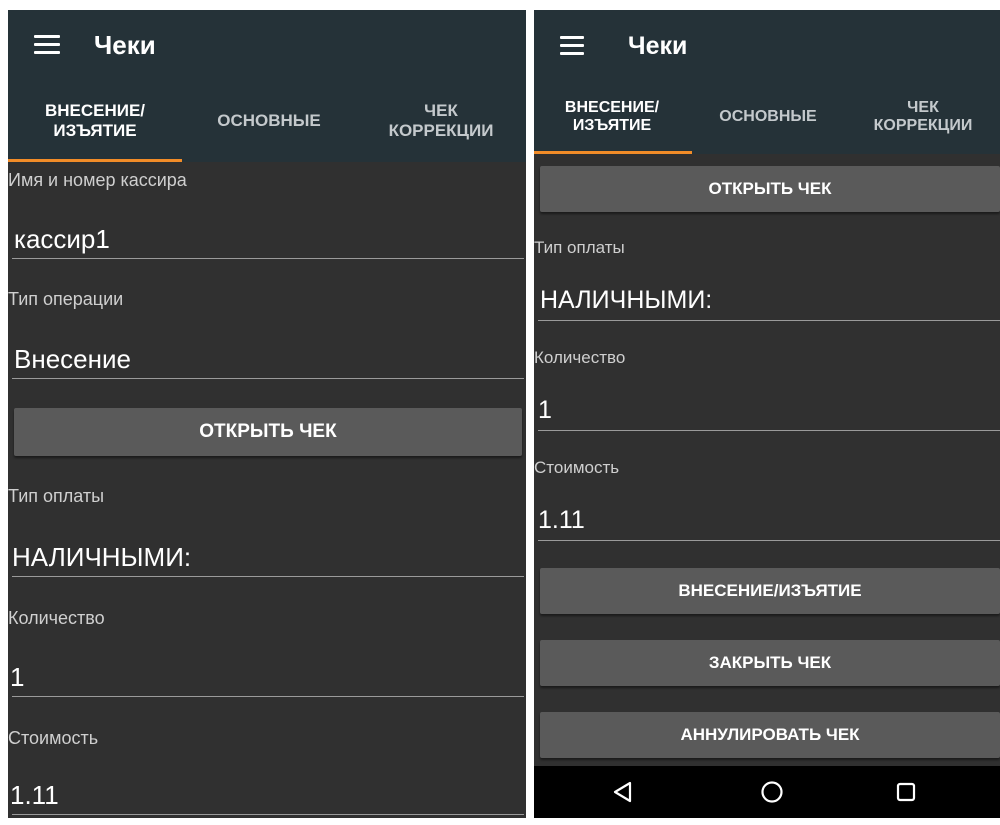  What do you see at coordinates (622, 792) in the screenshot?
I see `back-icon` at bounding box center [622, 792].